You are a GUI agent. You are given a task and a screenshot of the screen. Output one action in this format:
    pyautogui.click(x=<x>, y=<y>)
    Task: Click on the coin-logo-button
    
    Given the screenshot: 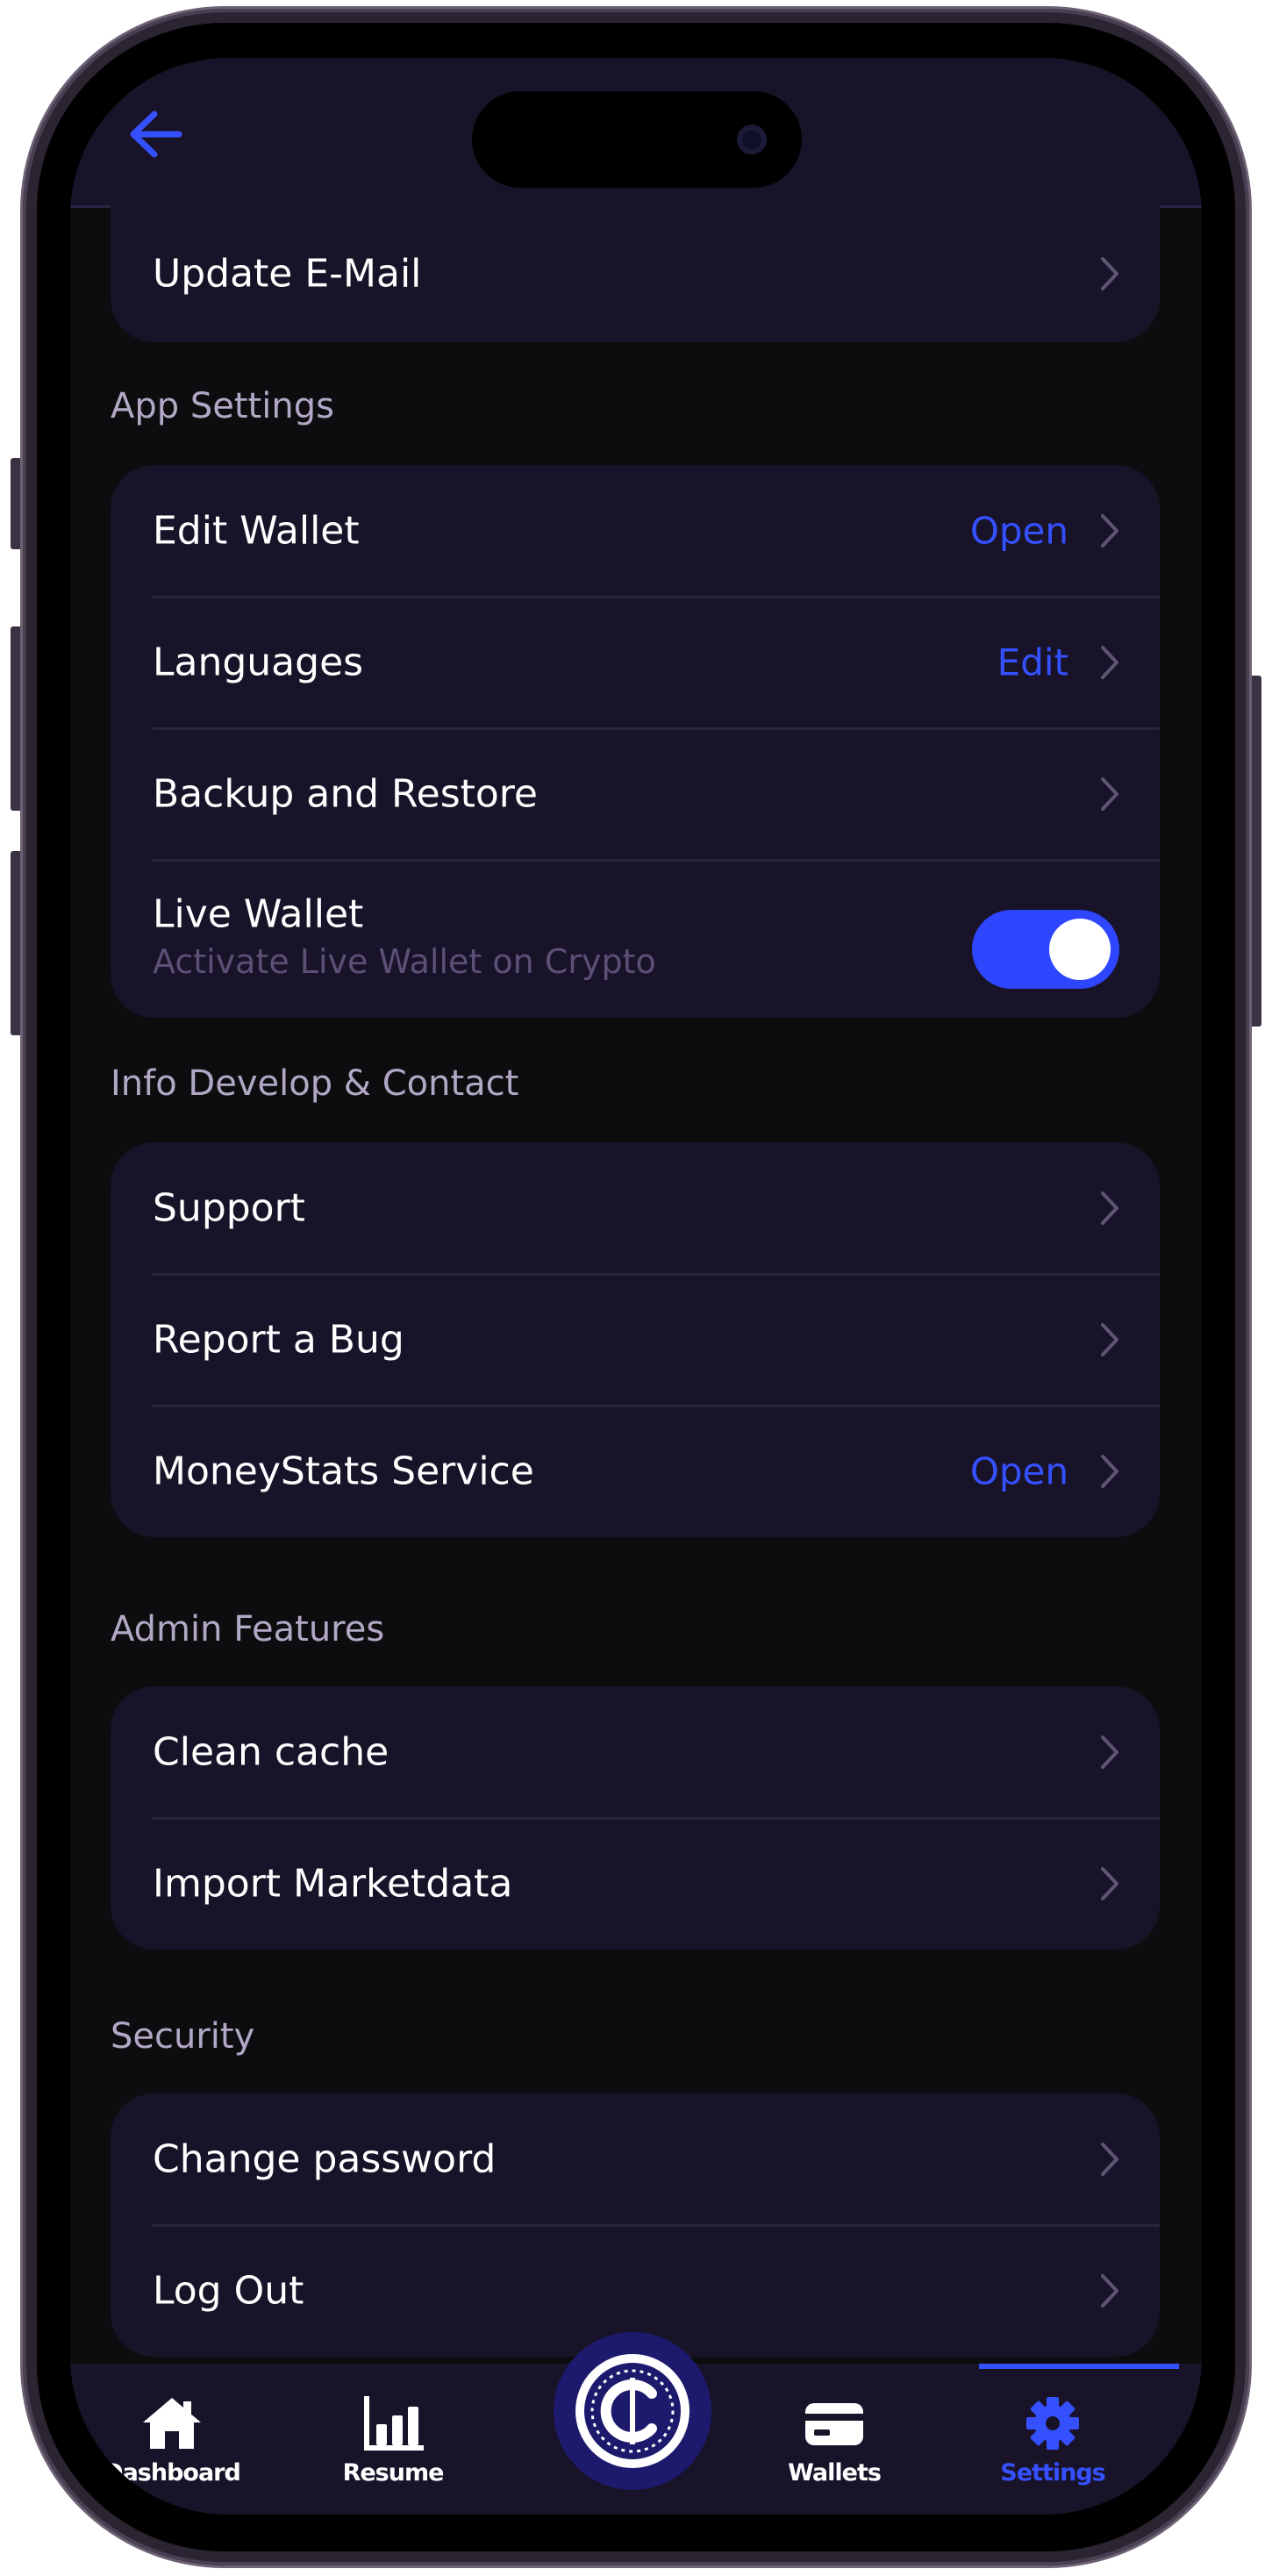 What is the action you would take?
    pyautogui.click(x=632, y=2411)
    